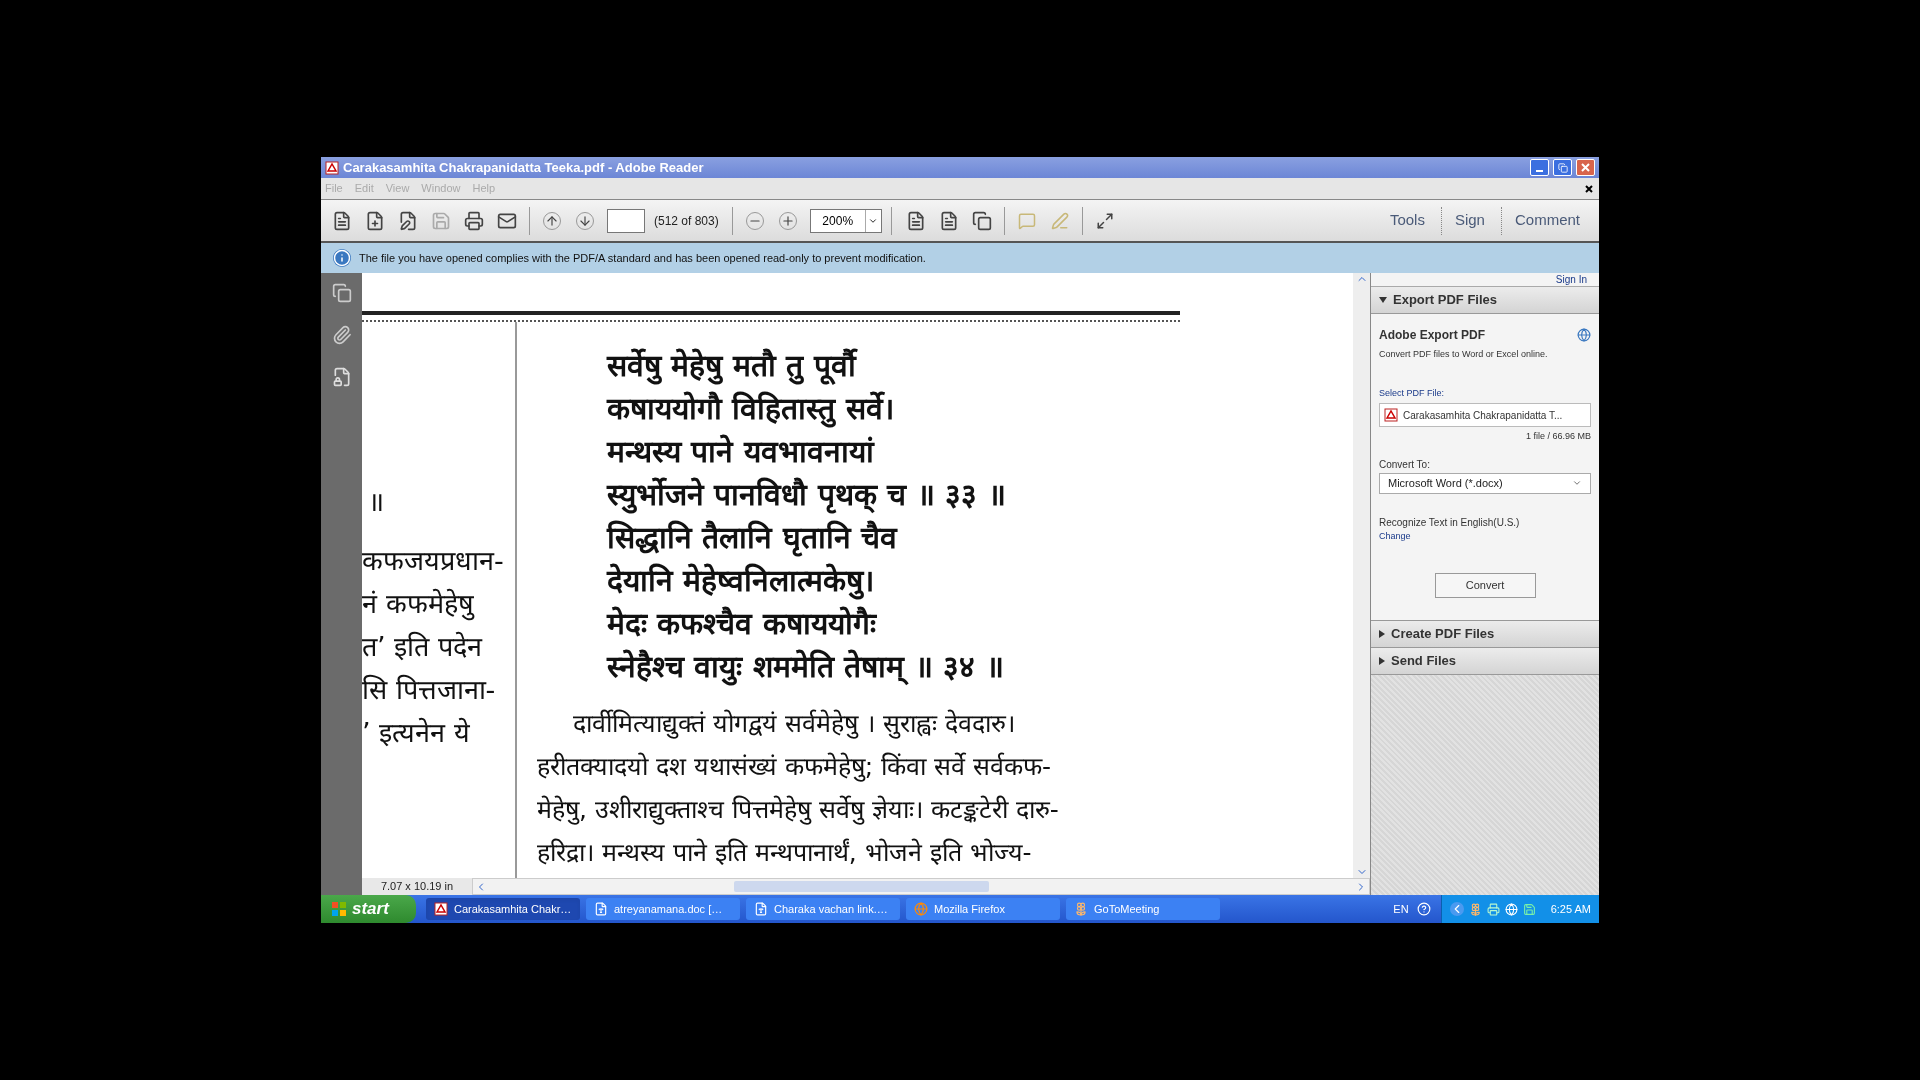 The height and width of the screenshot is (1080, 1920). Describe the element at coordinates (1493, 909) in the screenshot. I see `printer-icon` at that location.